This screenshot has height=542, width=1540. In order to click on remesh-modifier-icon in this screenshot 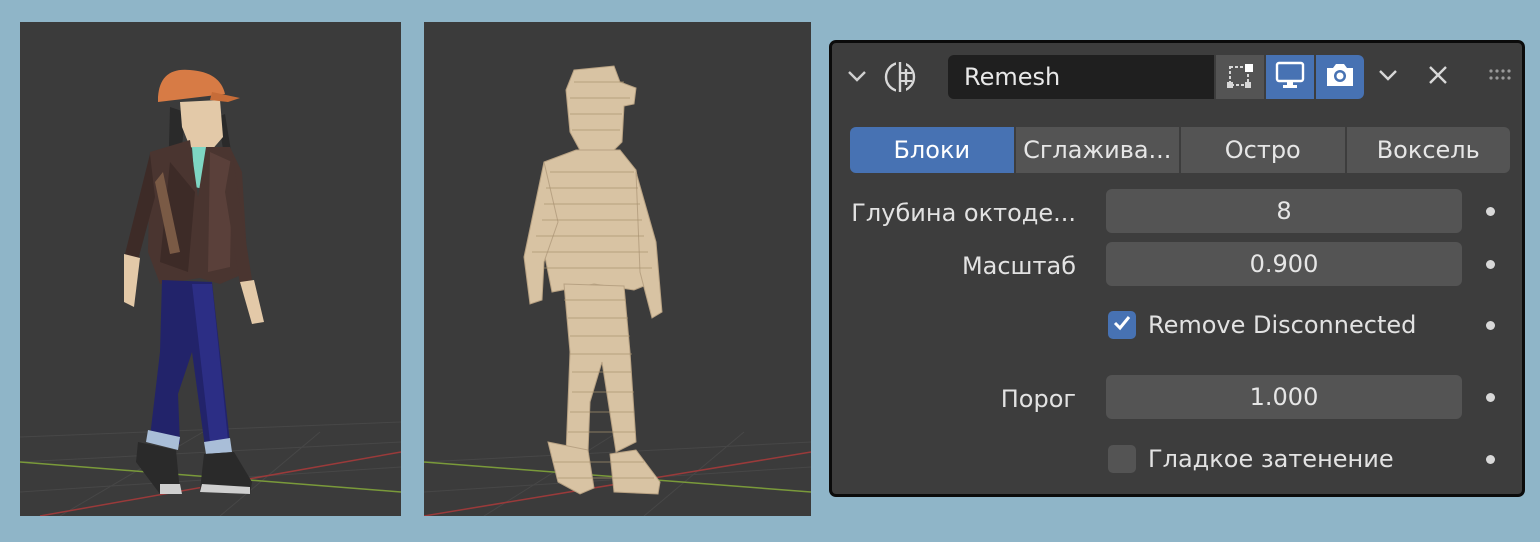, I will do `click(902, 79)`.